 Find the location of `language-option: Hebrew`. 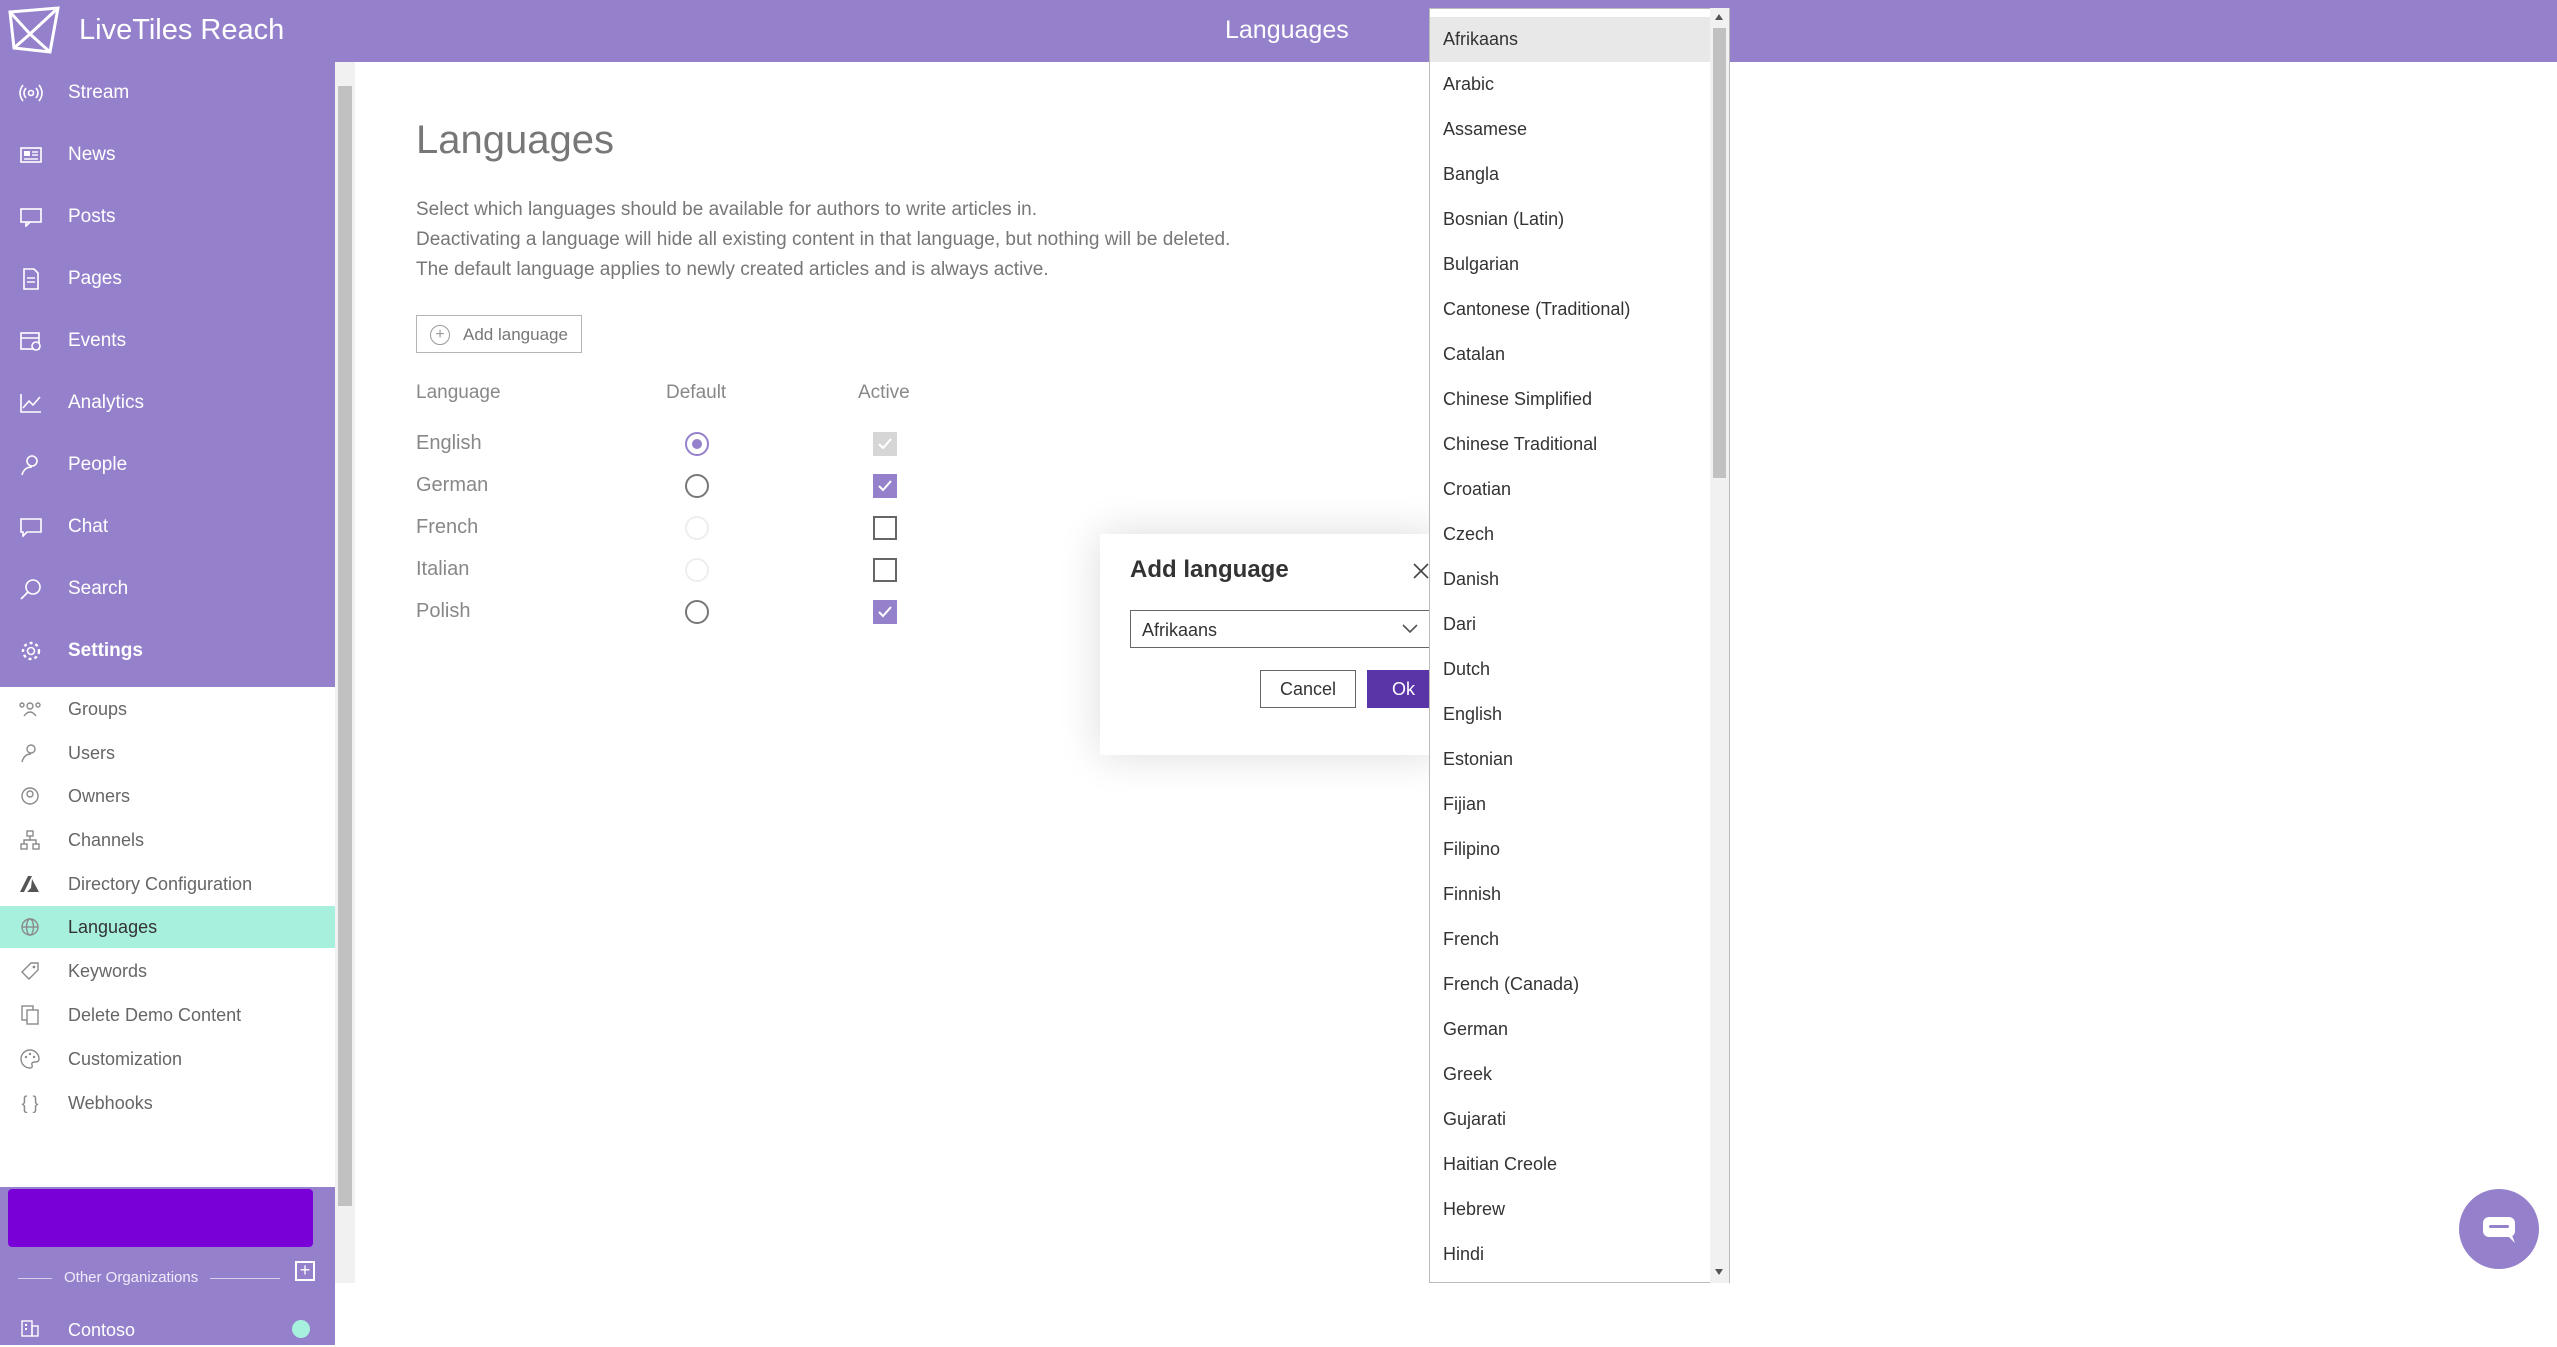

language-option: Hebrew is located at coordinates (1571, 1209).